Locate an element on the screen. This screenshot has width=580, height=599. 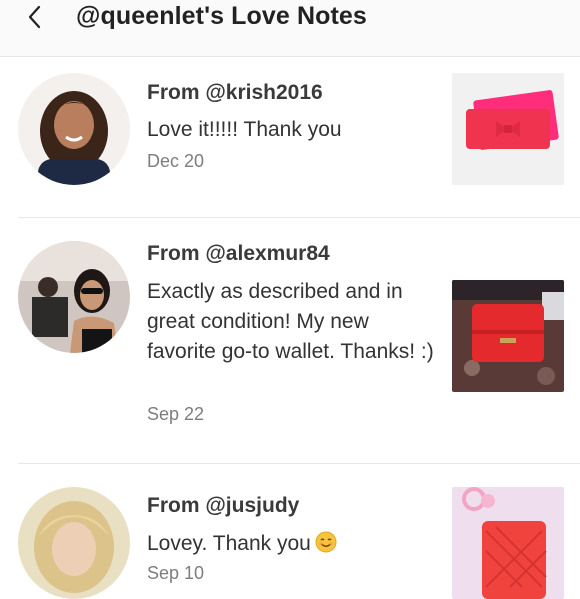
note-date: Dec 20 is located at coordinates (176, 161).